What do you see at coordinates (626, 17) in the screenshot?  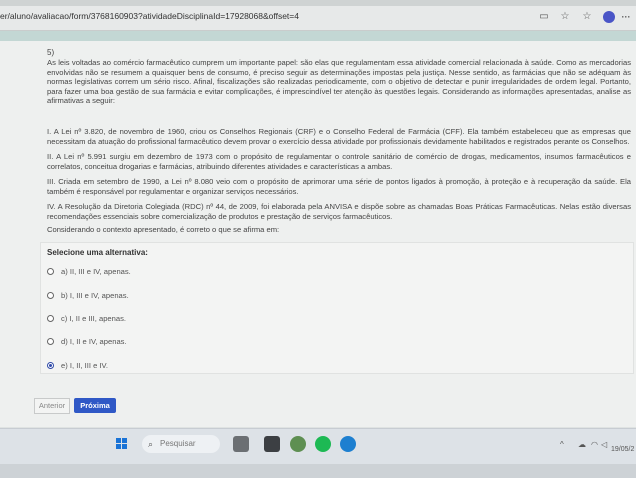 I see `more-menu-icon: ···` at bounding box center [626, 17].